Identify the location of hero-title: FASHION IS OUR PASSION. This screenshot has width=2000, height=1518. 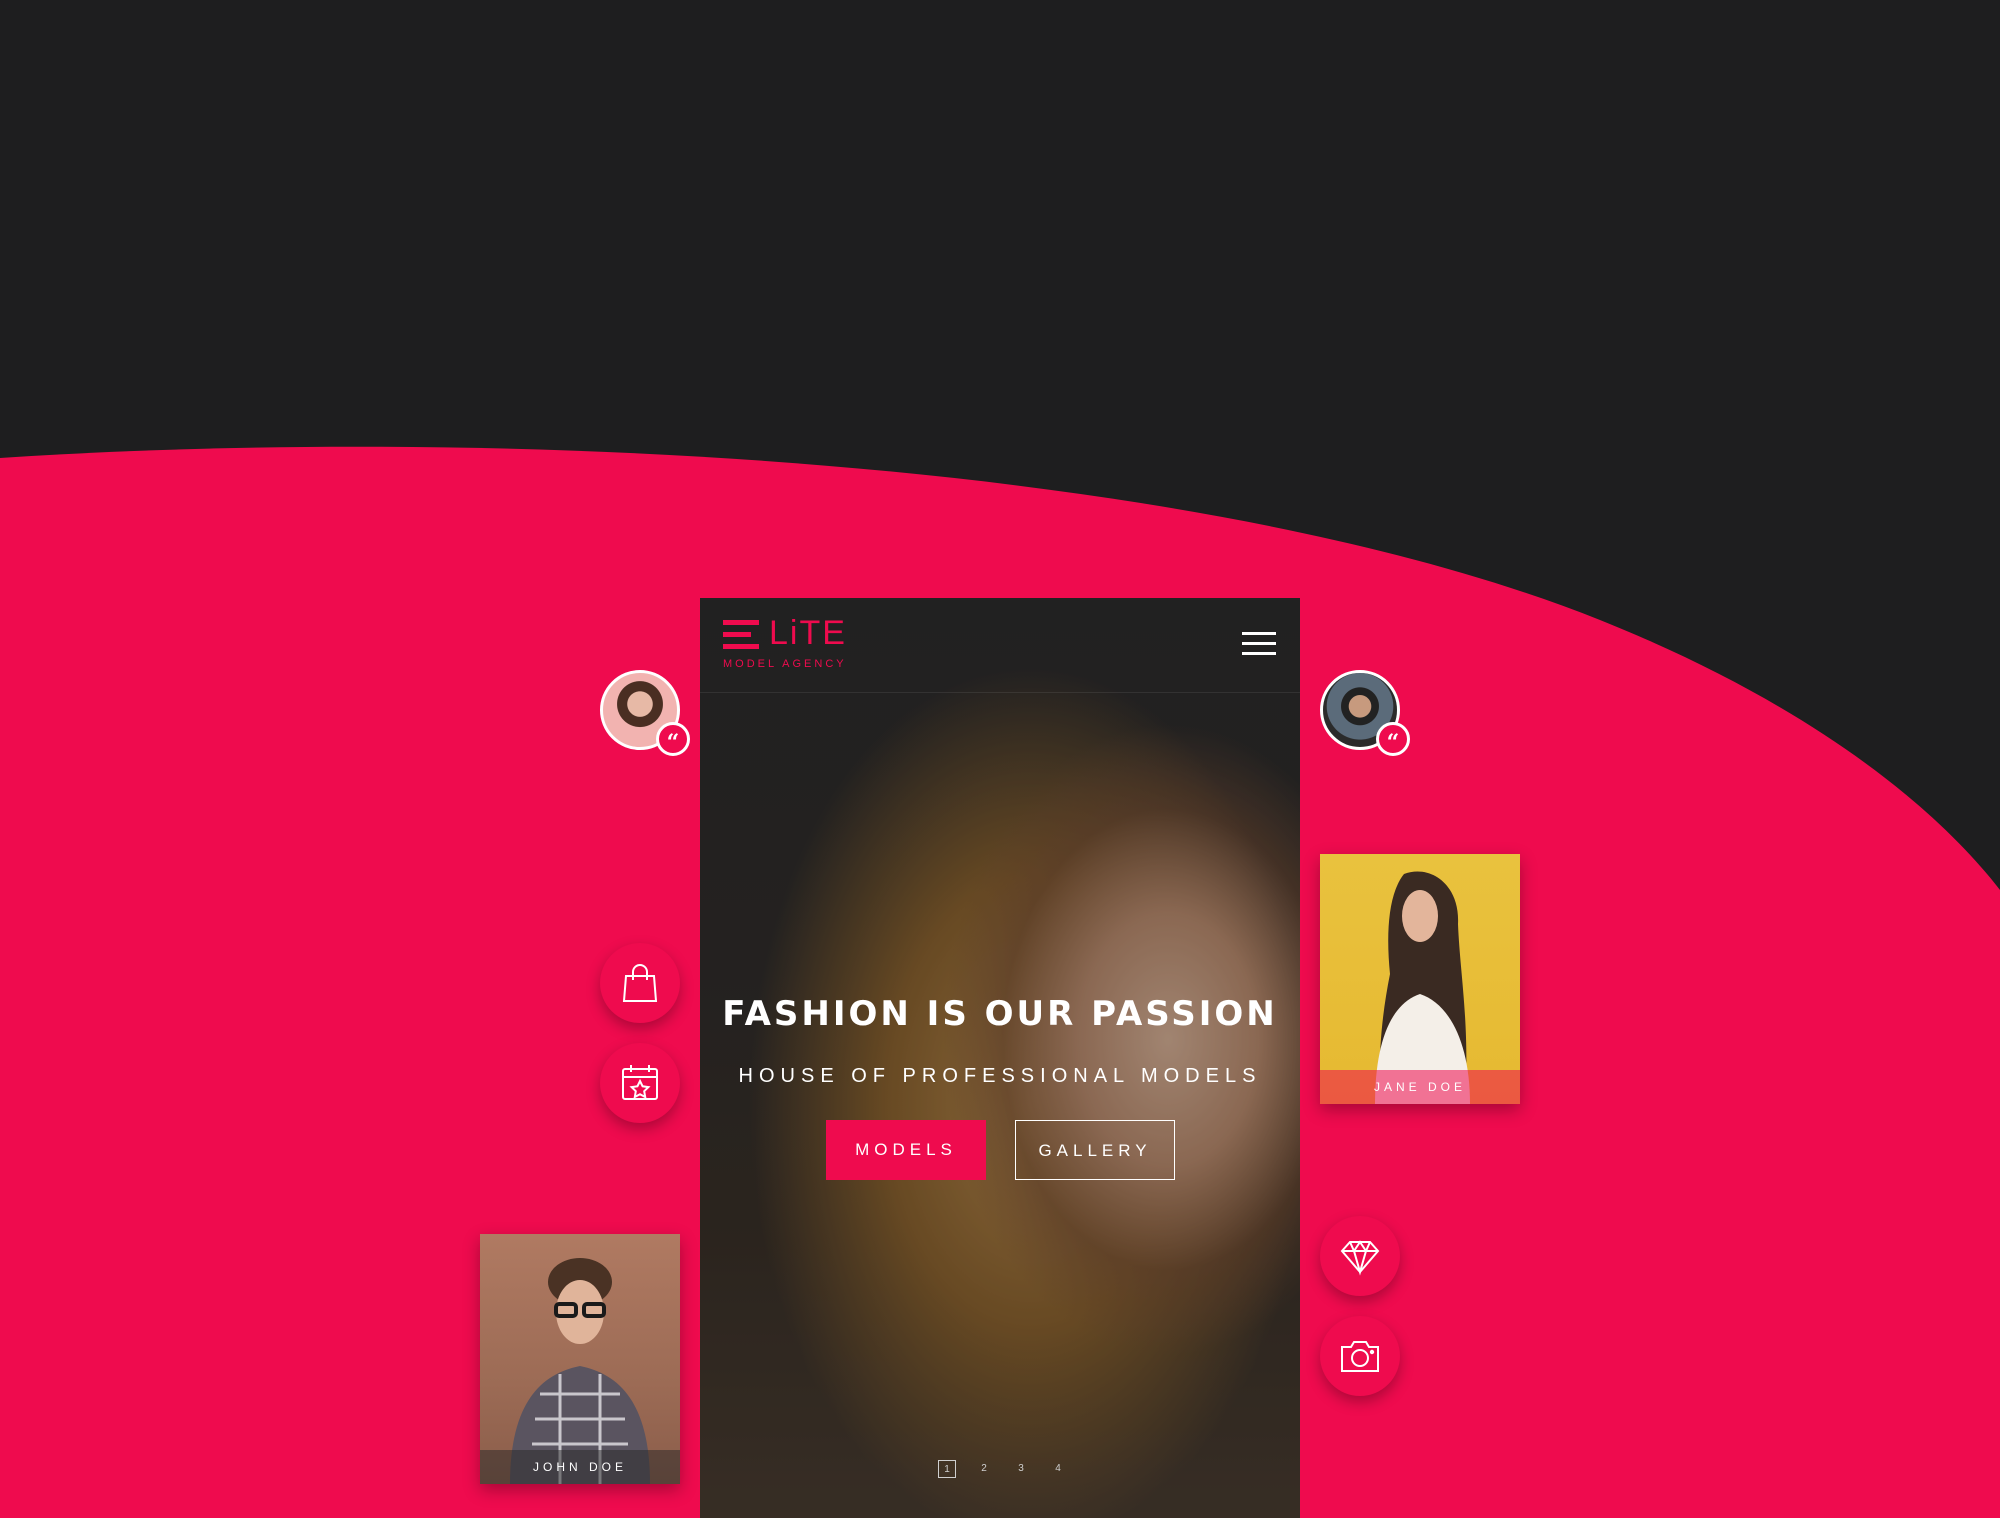
(1000, 1014).